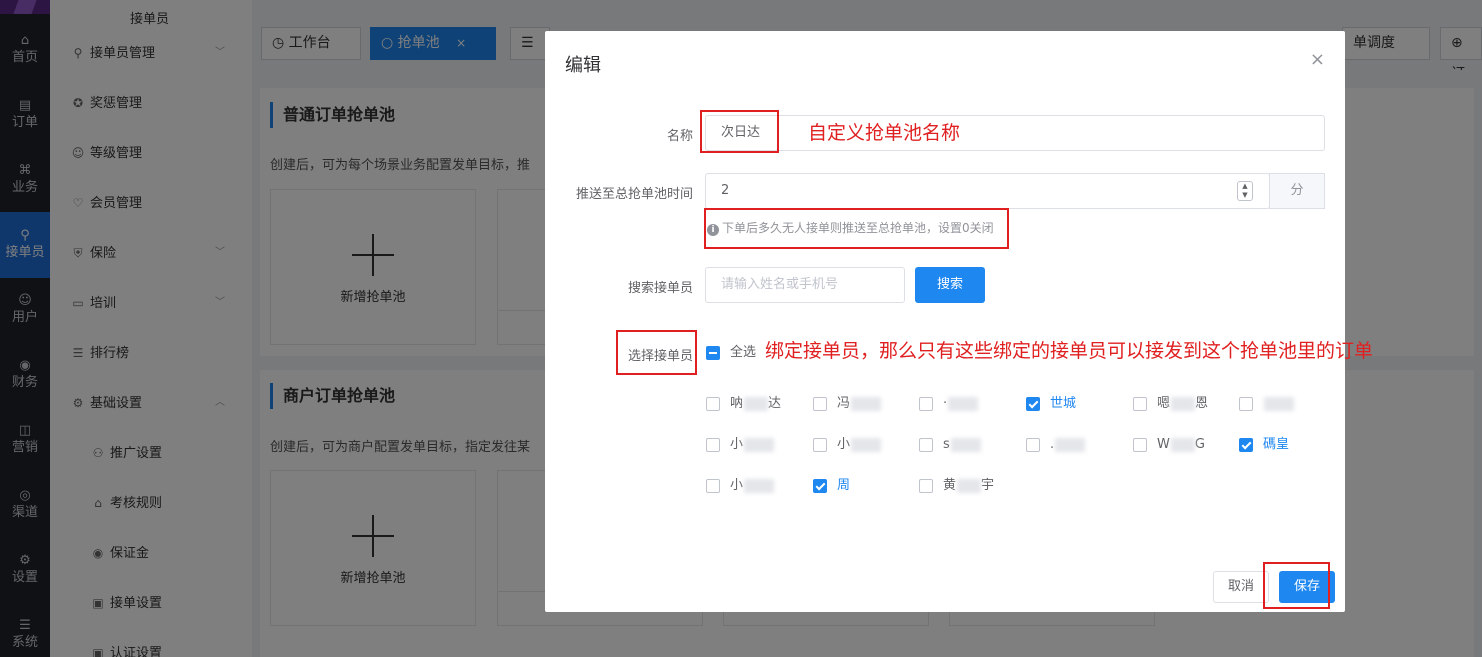 Image resolution: width=1482 pixels, height=657 pixels. I want to click on push-time-label: 推送至总抢单池时间, so click(634, 194).